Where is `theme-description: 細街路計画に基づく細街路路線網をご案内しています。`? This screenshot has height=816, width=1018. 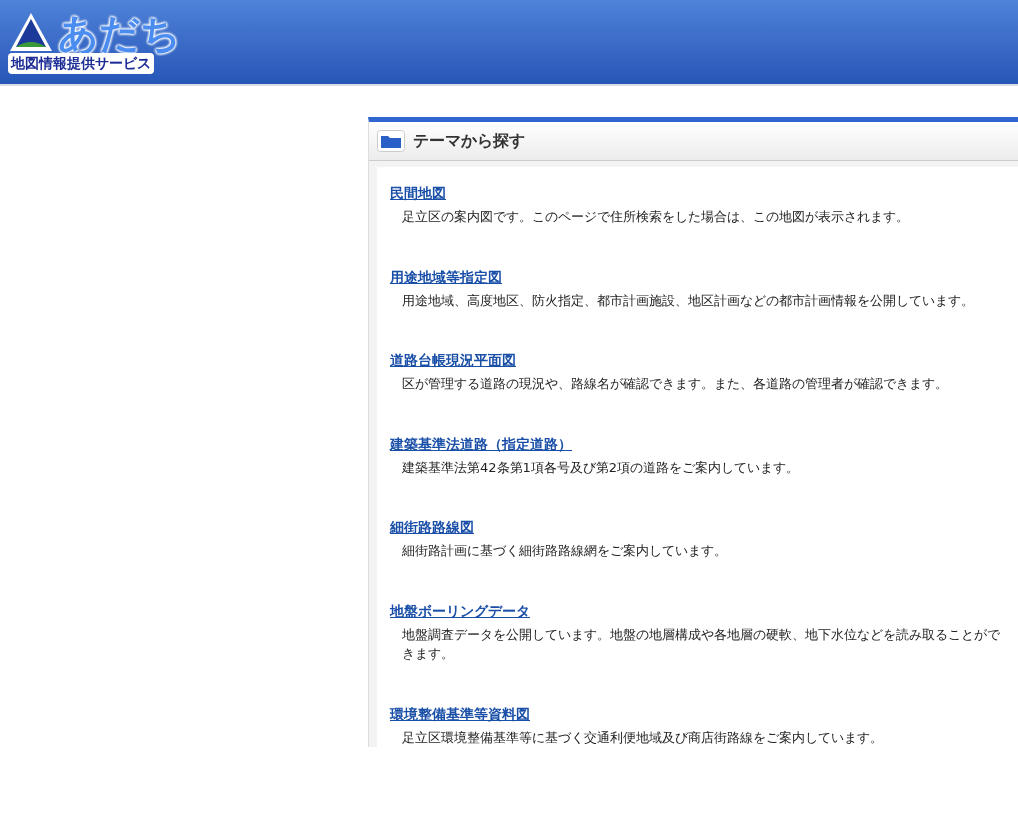 theme-description: 細街路計画に基づく細街路路線網をご案内しています。 is located at coordinates (564, 551).